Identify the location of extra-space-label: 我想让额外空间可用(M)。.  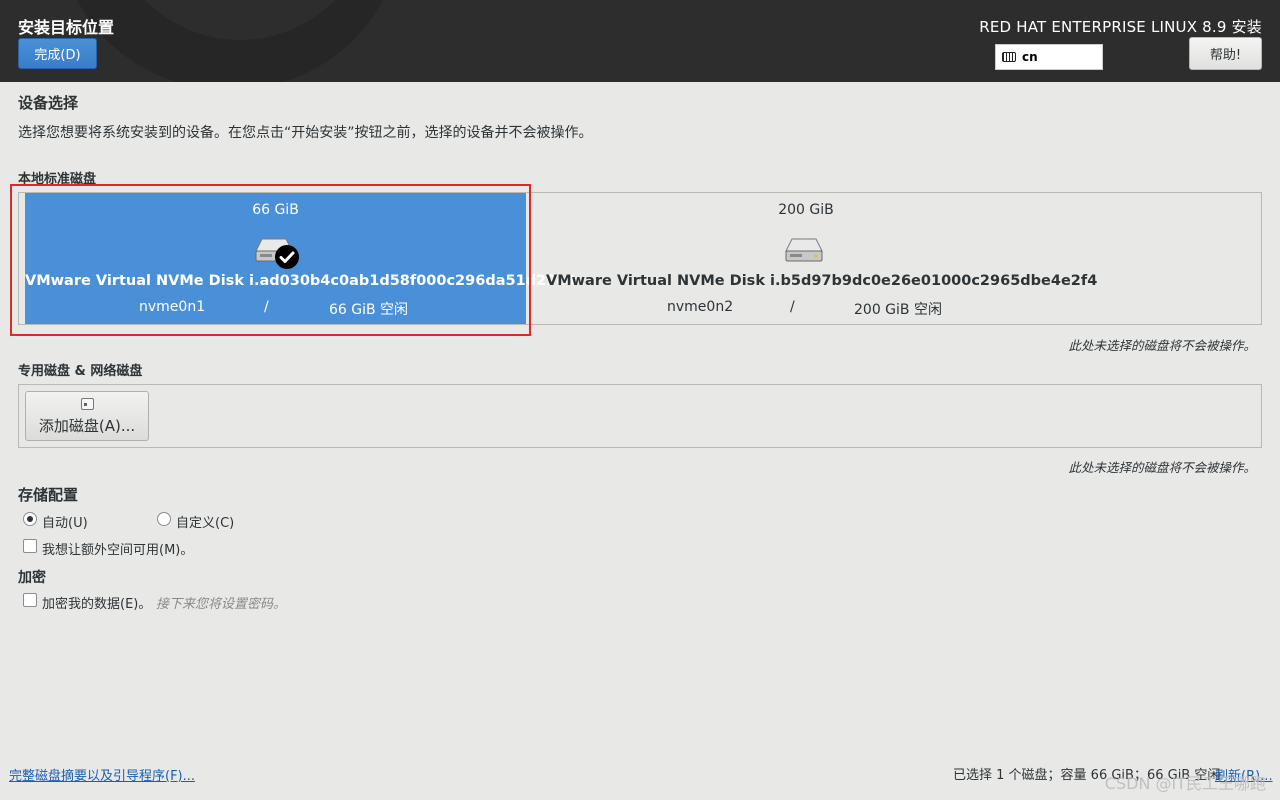
(117, 548).